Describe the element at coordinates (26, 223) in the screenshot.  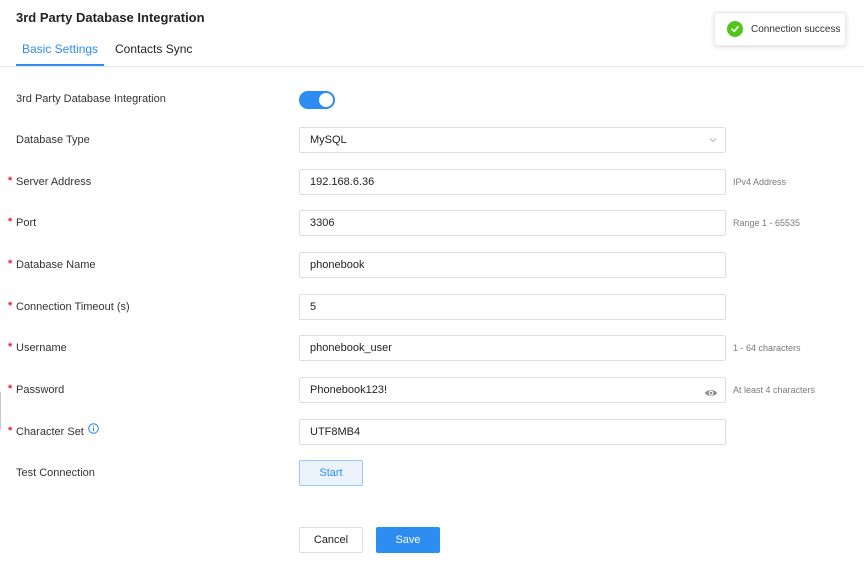
I see `port-label: Port` at that location.